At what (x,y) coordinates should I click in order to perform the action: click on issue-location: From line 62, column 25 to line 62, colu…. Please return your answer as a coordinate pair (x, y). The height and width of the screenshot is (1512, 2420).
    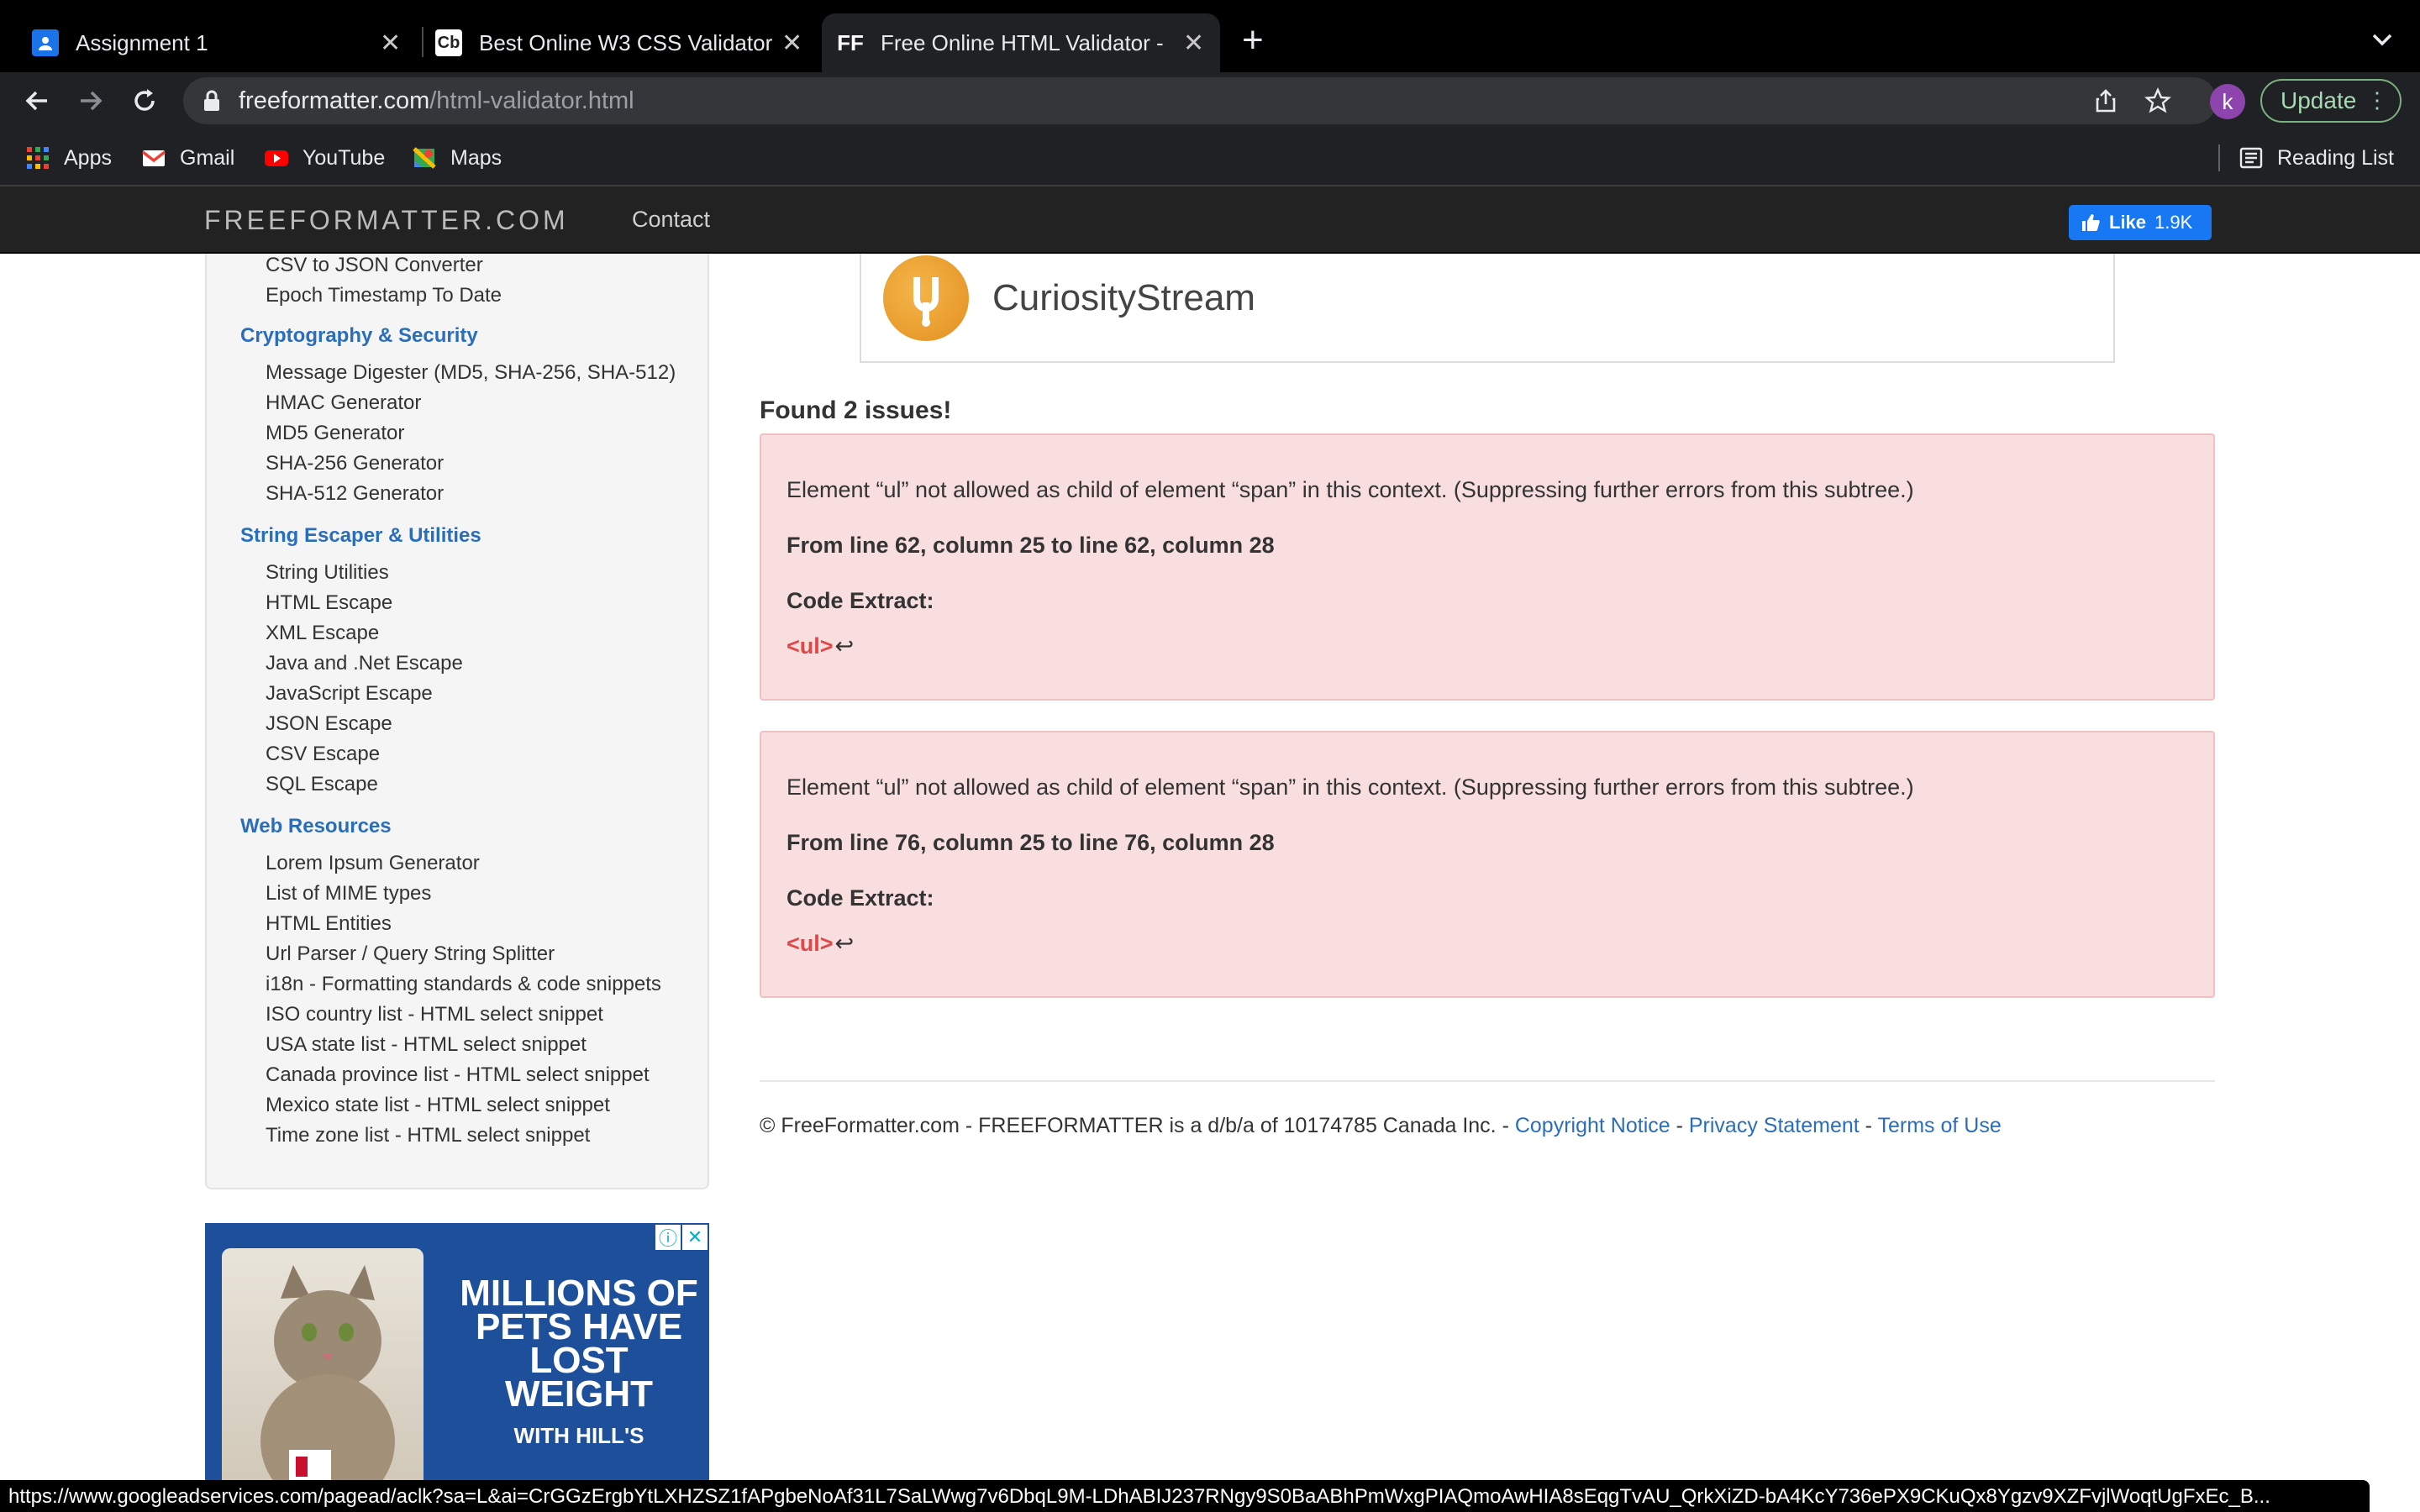
    Looking at the image, I should click on (1030, 545).